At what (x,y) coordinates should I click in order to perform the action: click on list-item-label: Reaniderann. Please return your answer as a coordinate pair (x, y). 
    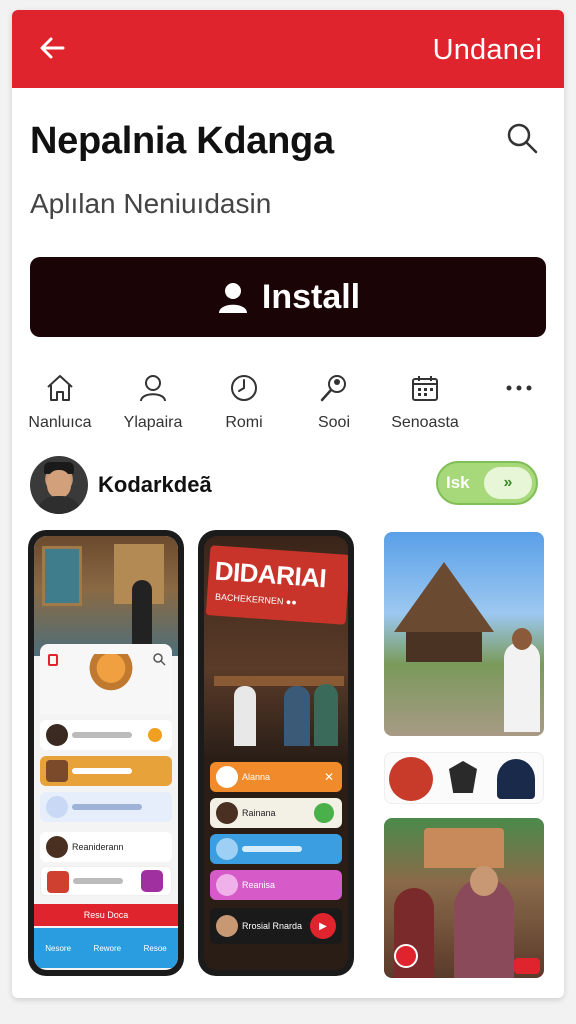
    Looking at the image, I should click on (98, 847).